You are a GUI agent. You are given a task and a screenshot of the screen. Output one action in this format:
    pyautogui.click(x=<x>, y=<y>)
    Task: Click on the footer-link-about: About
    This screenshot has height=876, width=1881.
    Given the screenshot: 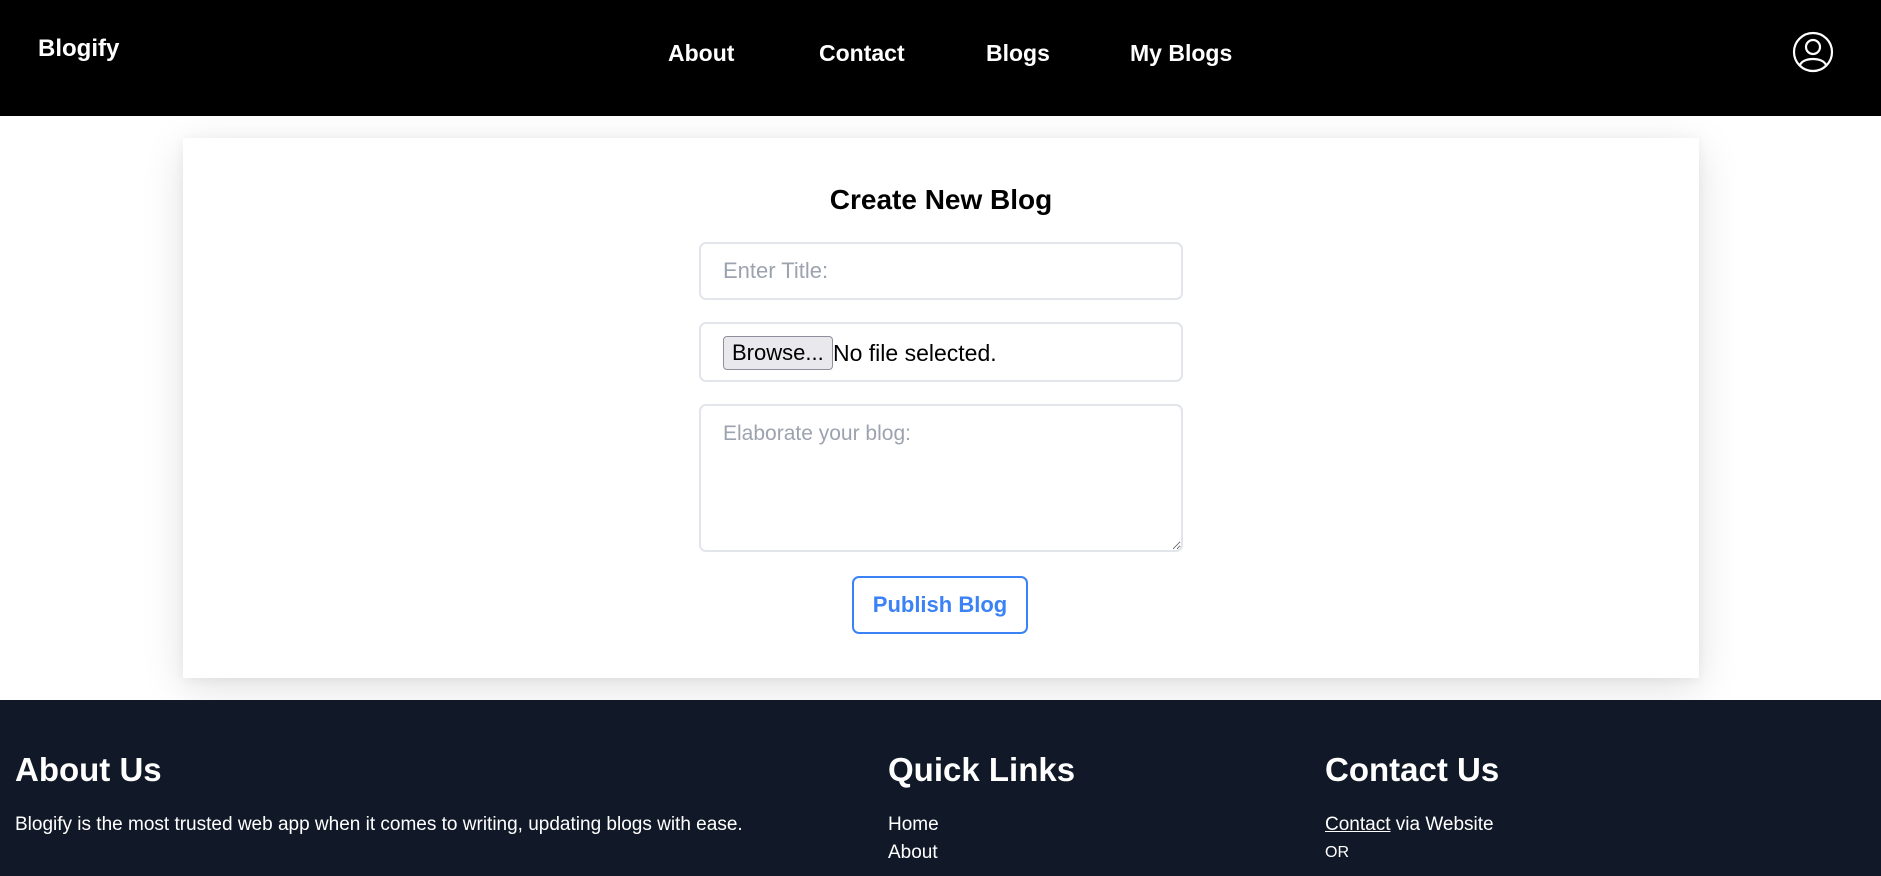 What is the action you would take?
    pyautogui.click(x=981, y=853)
    